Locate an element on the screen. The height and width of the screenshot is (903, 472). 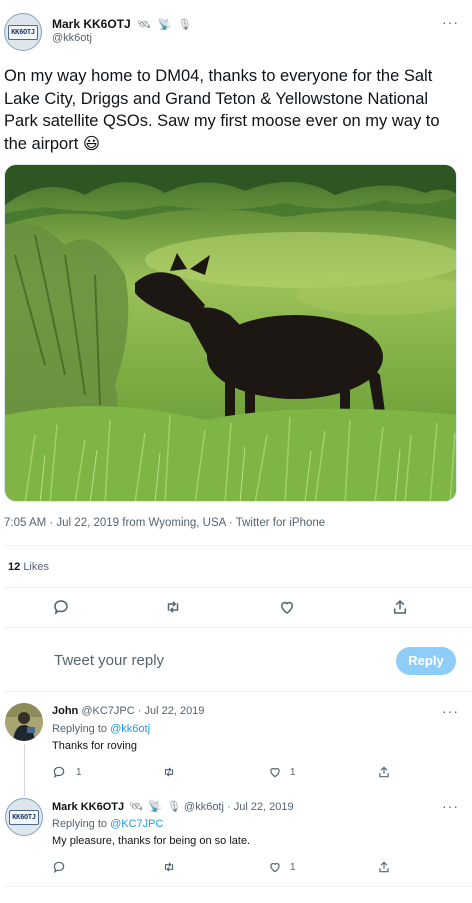
replying-to: Replying to @kk6otj is located at coordinates (101, 729).